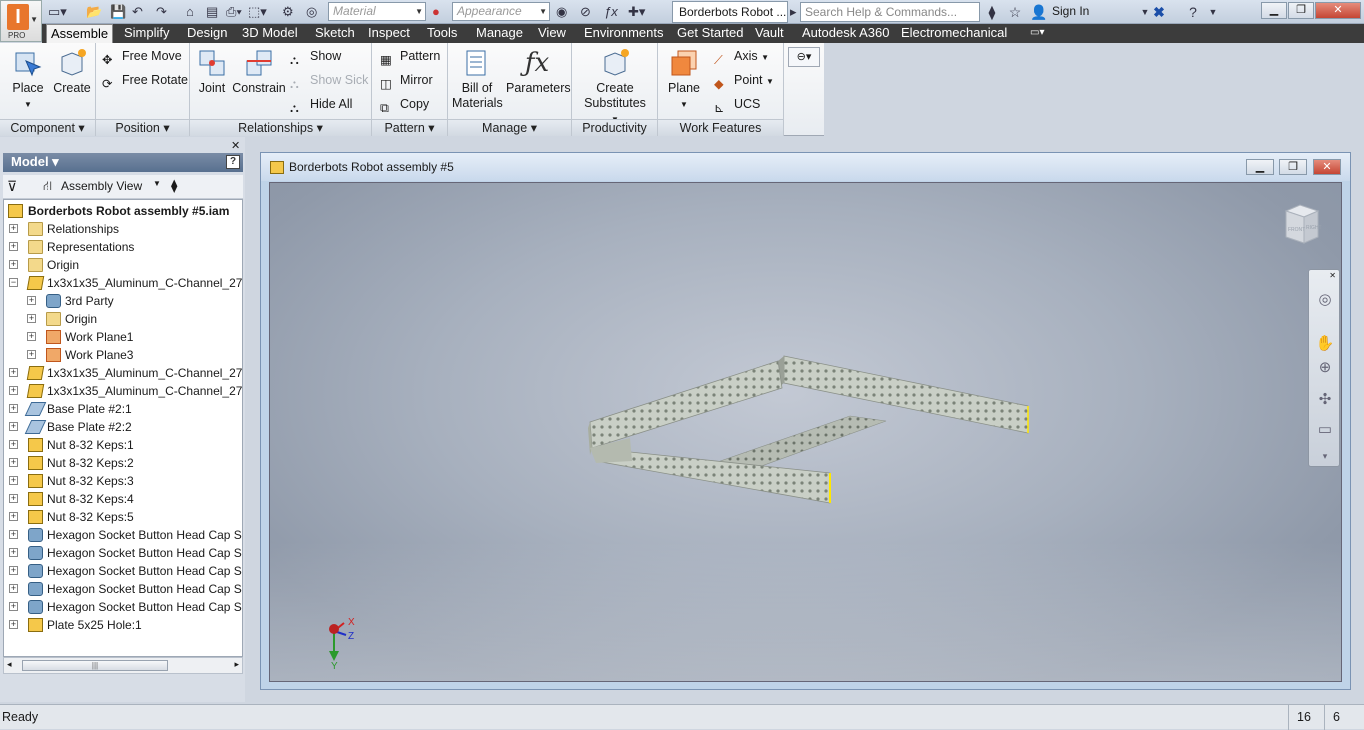  What do you see at coordinates (94, 12) in the screenshot?
I see `open-icon: 📂` at bounding box center [94, 12].